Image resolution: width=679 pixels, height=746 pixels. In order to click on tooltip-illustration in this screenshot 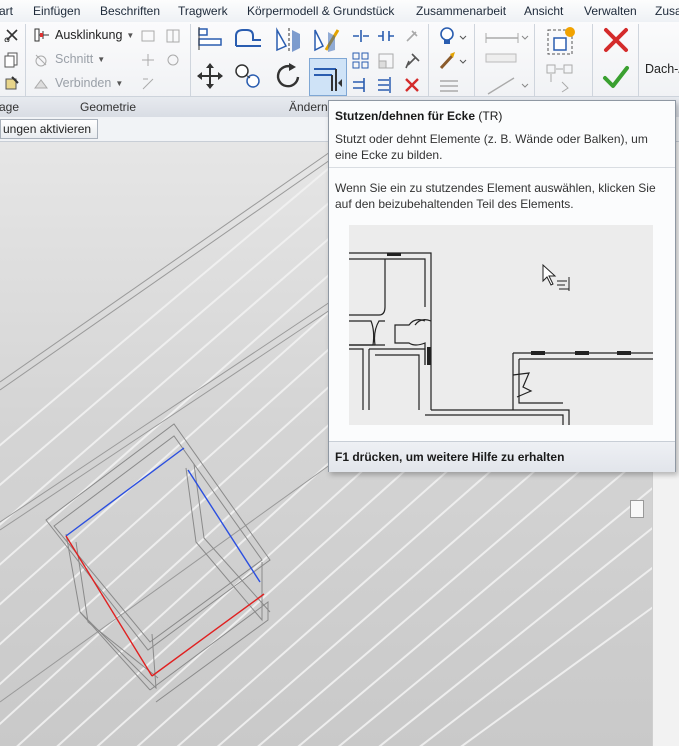, I will do `click(501, 325)`.